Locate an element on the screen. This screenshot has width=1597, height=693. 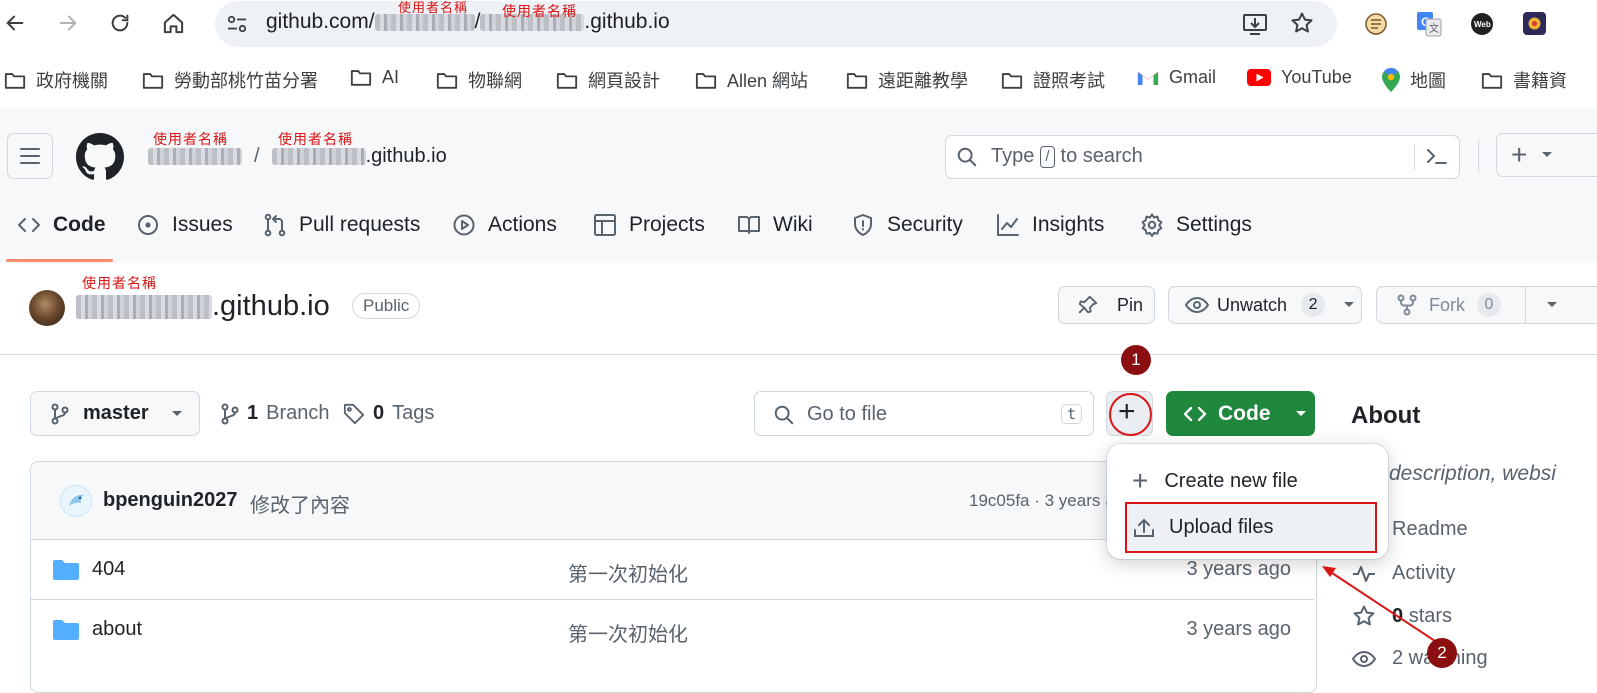
branch-label: Branch is located at coordinates (298, 413).